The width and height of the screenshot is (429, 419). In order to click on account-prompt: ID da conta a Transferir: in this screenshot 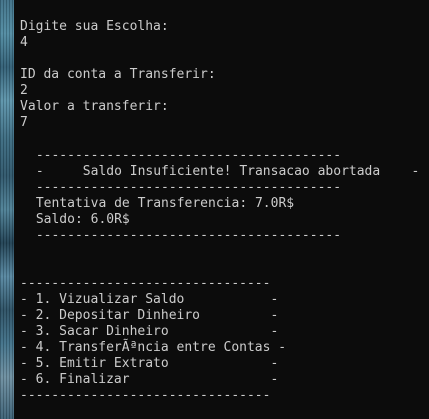, I will do `click(118, 75)`.